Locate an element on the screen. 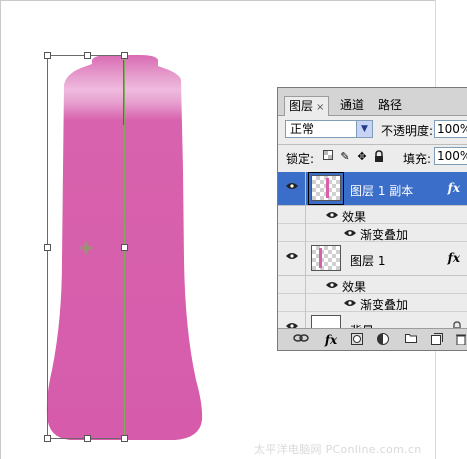 This screenshot has width=467, height=459. tab-layers-label: 图层 is located at coordinates (301, 106).